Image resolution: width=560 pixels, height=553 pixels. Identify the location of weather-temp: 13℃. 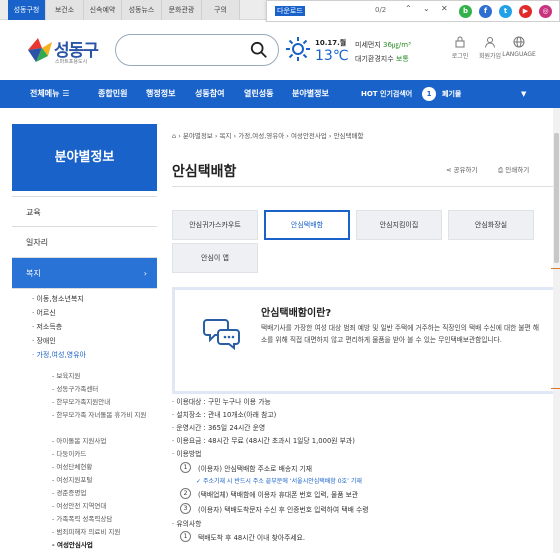
(332, 56).